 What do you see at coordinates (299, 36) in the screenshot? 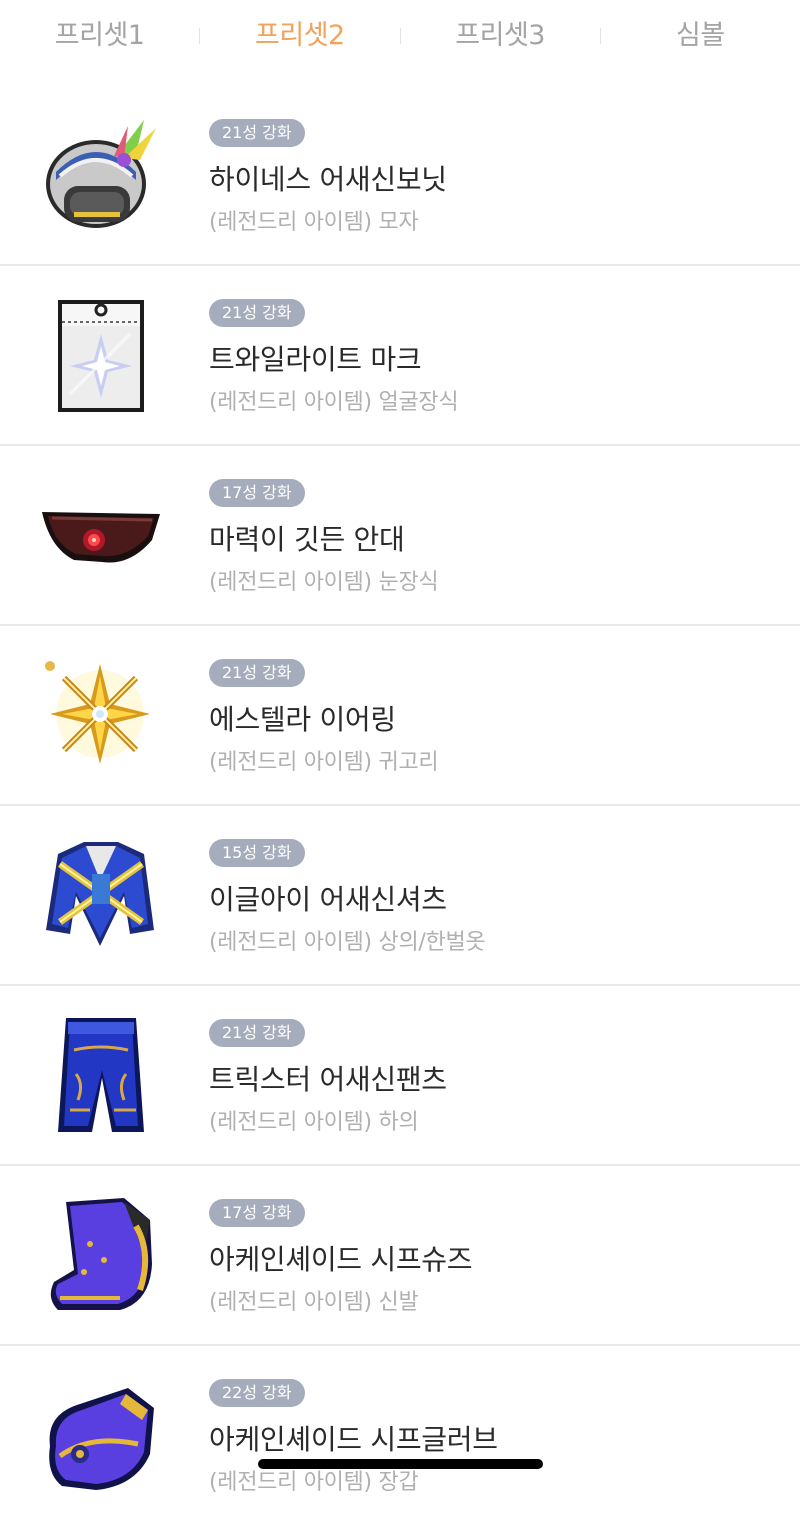
I see `tab-preset-2: 프리셋2` at bounding box center [299, 36].